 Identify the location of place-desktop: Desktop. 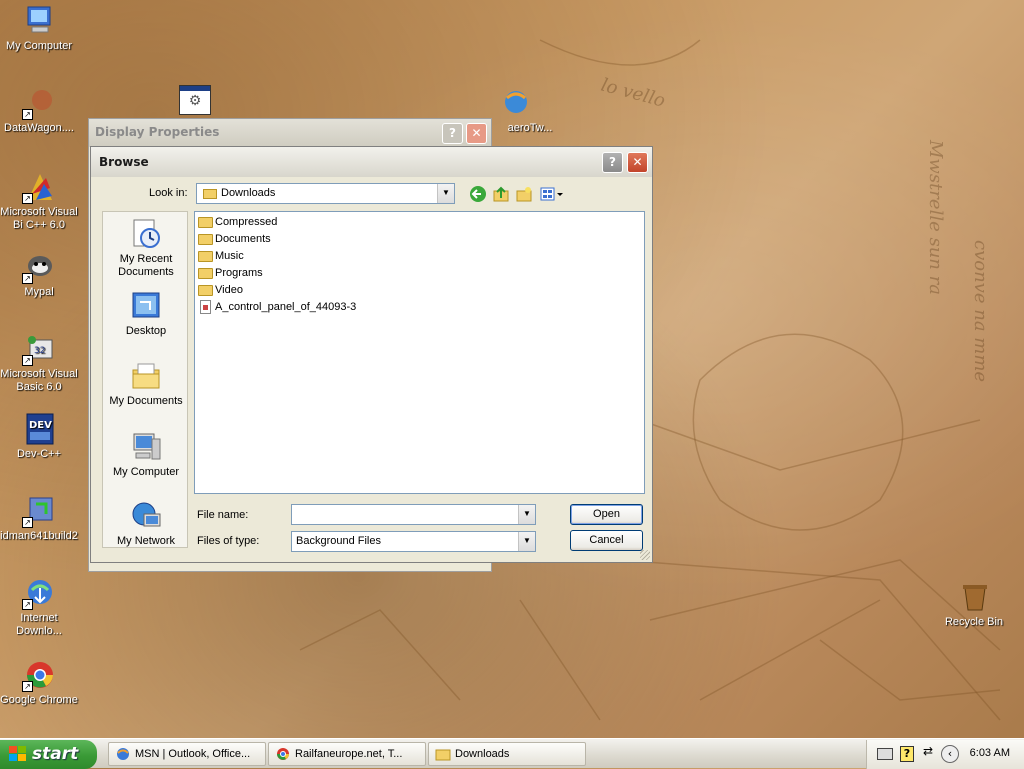
(146, 314).